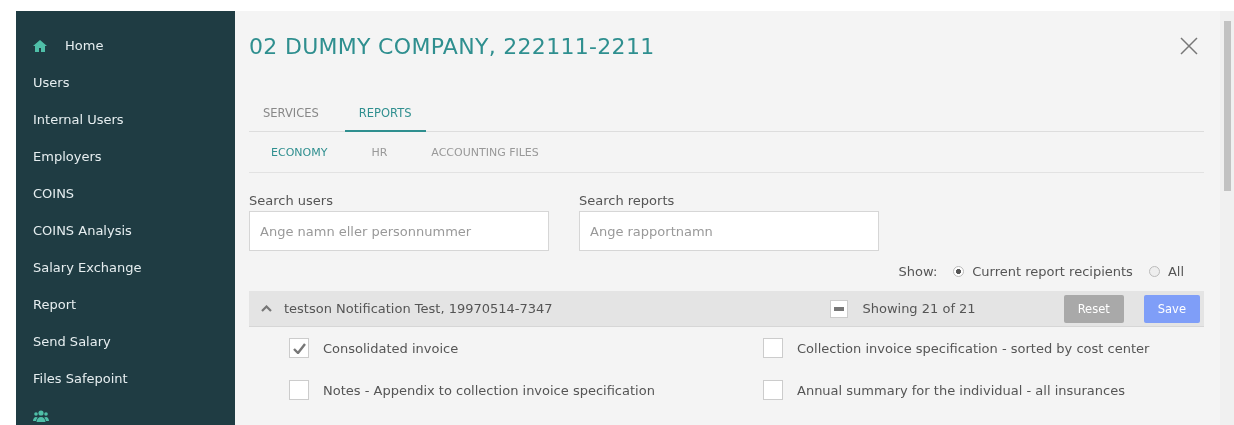 Image resolution: width=1234 pixels, height=425 pixels. I want to click on check-icon, so click(299, 348).